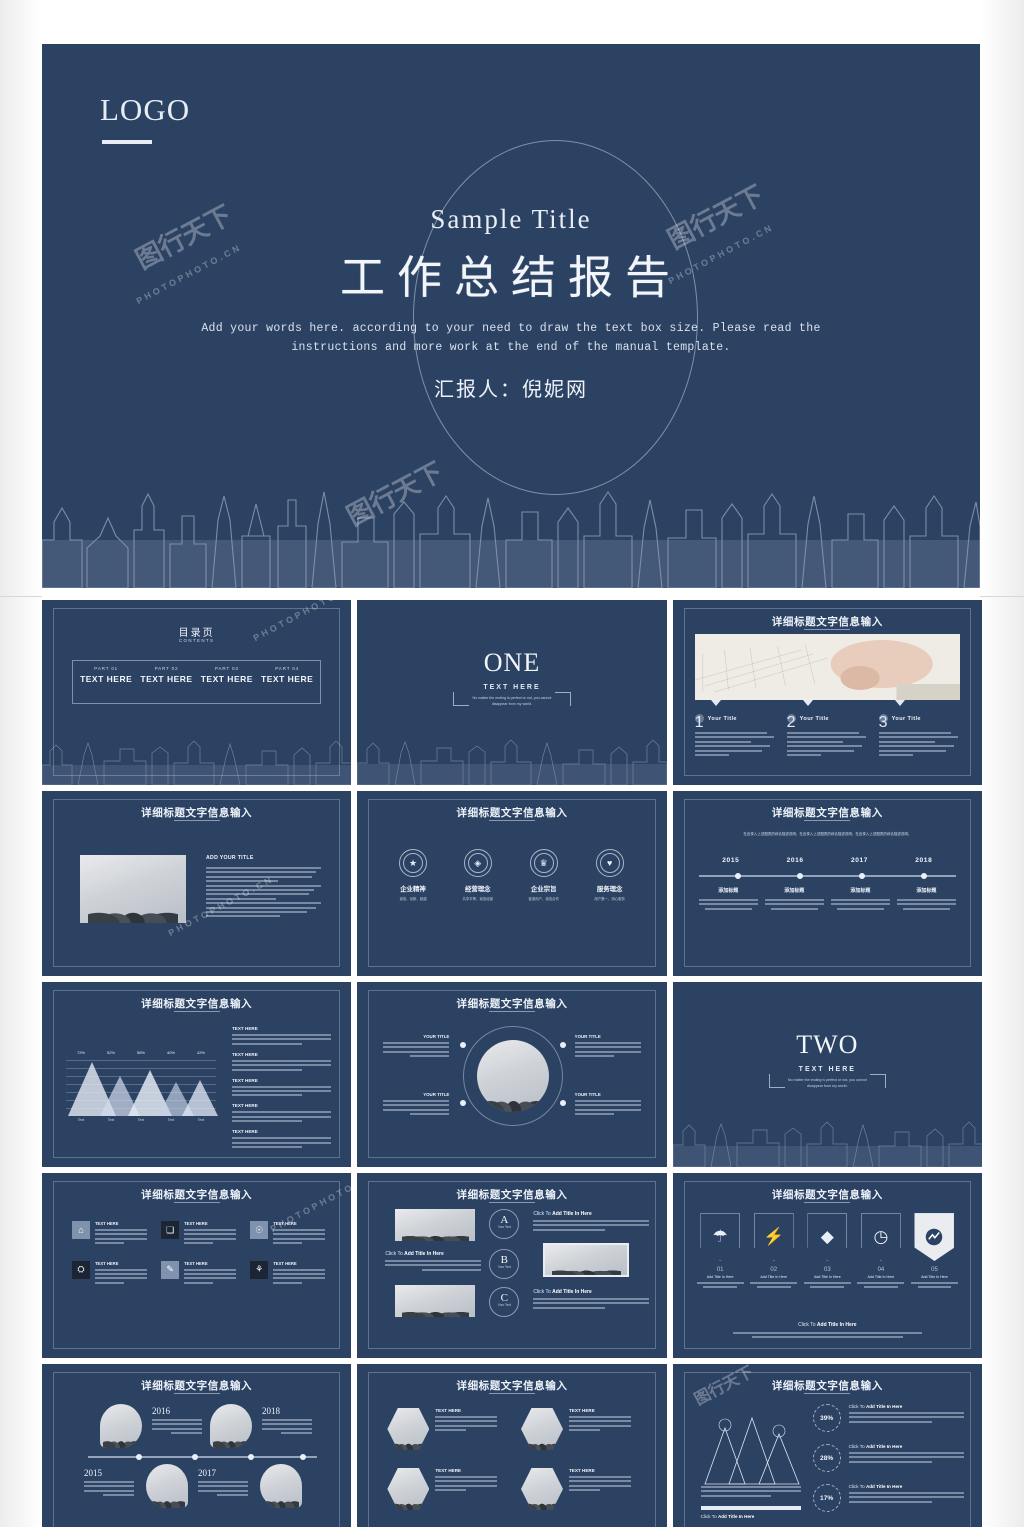 The image size is (1024, 1527). Describe the element at coordinates (111, 1273) in the screenshot. I see `icon-item: ⛭ TEXT HERE` at that location.